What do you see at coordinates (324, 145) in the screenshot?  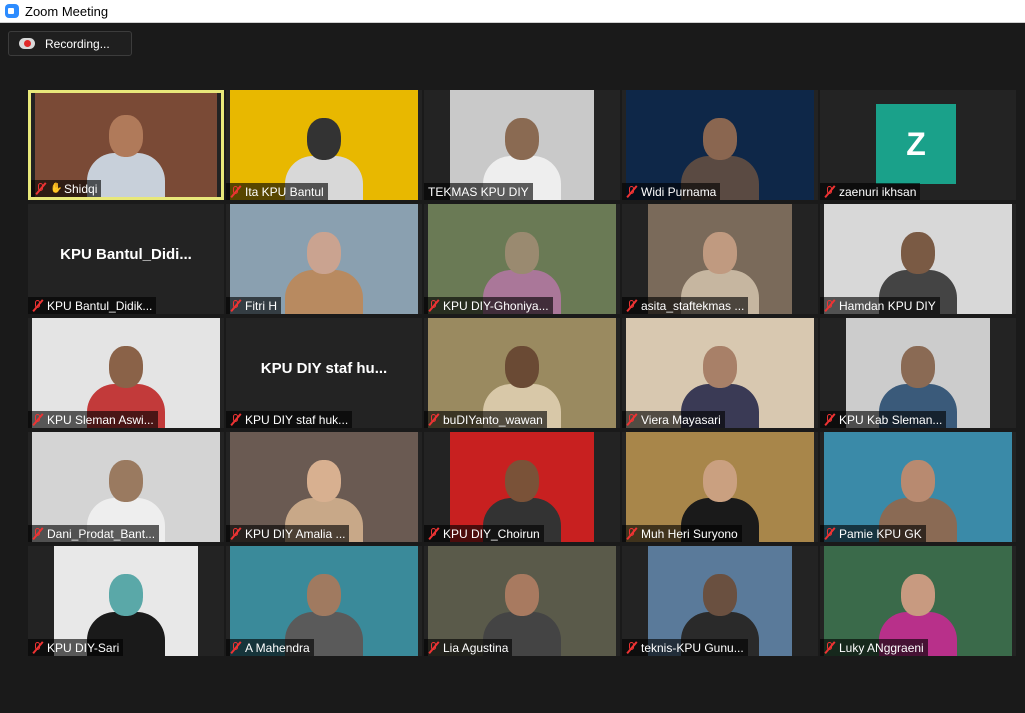 I see `participant-tile: Ita KPU Bantul` at bounding box center [324, 145].